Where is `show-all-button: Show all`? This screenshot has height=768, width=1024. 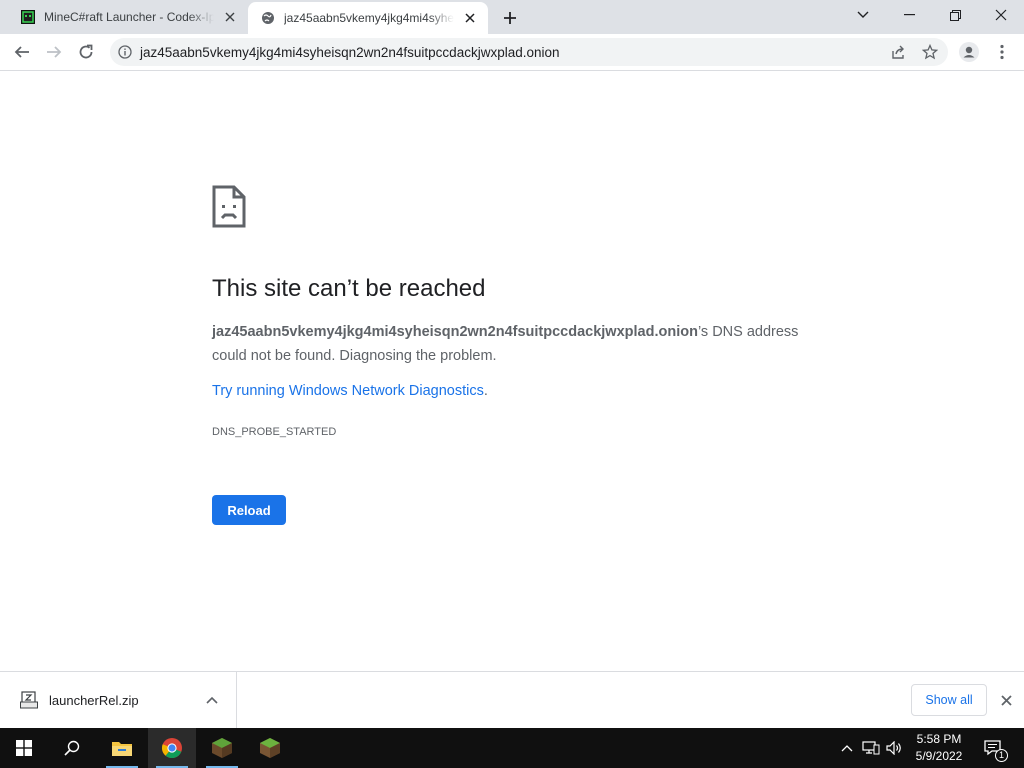 show-all-button: Show all is located at coordinates (949, 700).